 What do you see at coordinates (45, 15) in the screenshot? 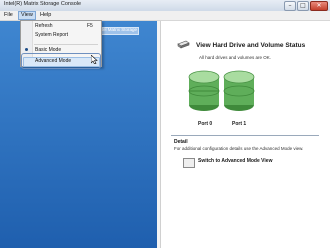
I see `menu-help: Help` at bounding box center [45, 15].